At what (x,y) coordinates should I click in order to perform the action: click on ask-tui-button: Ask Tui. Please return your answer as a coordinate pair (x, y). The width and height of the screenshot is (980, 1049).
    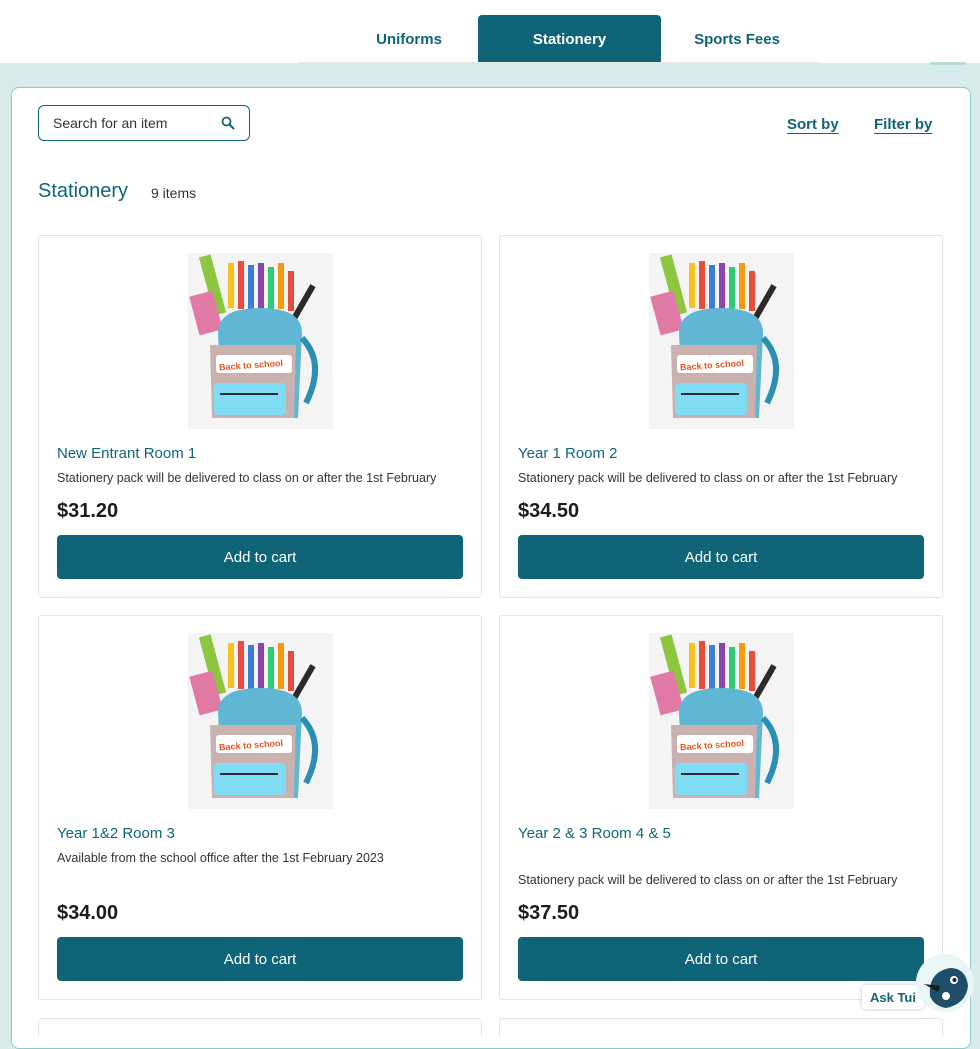
    Looking at the image, I should click on (893, 997).